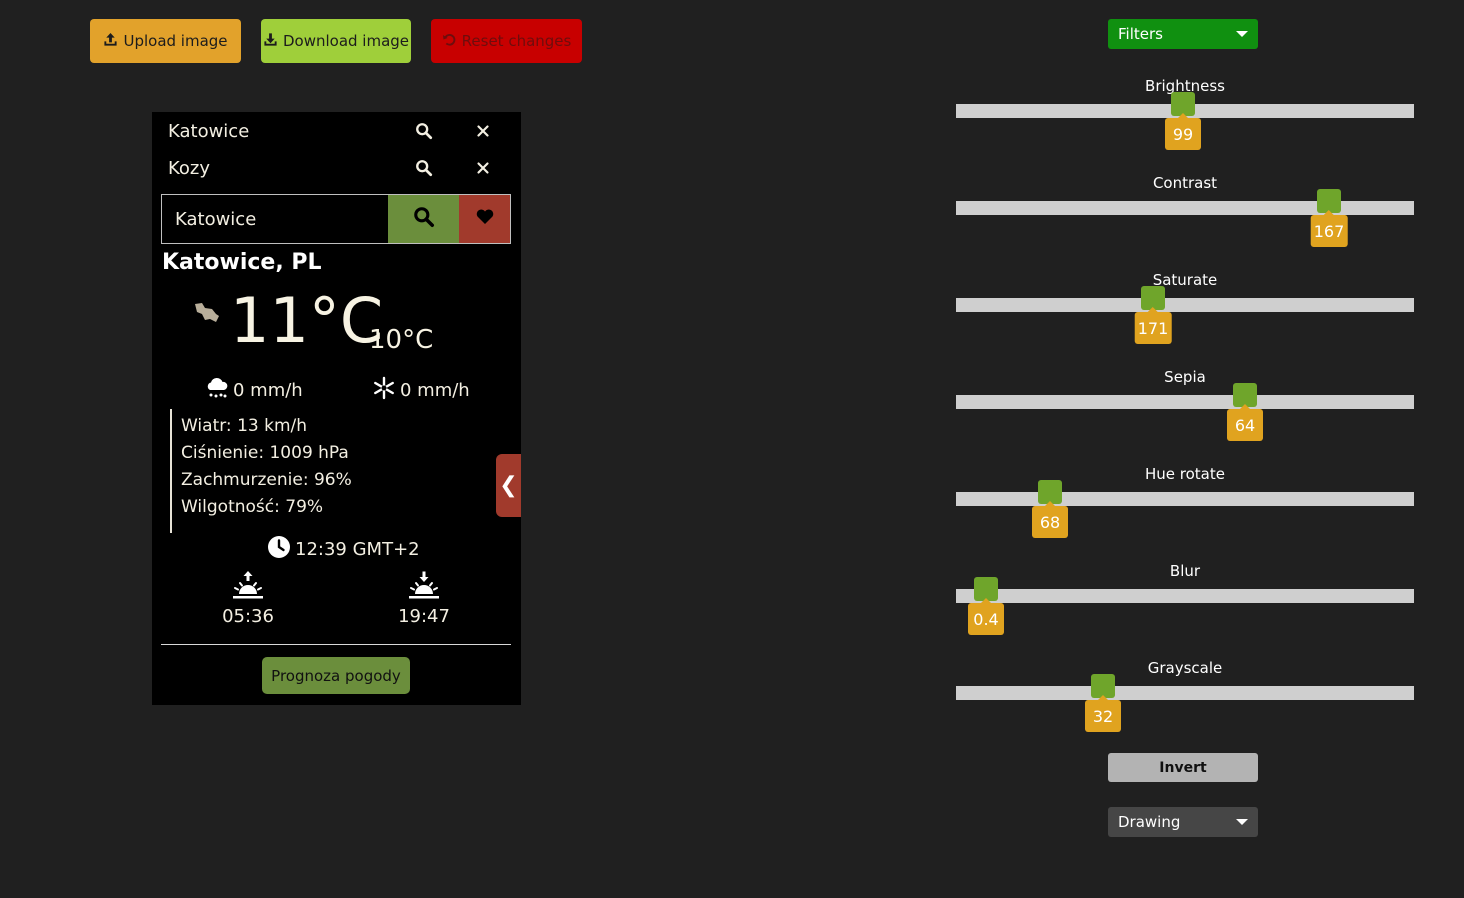  What do you see at coordinates (1185, 280) in the screenshot?
I see `slider-label: Saturate` at bounding box center [1185, 280].